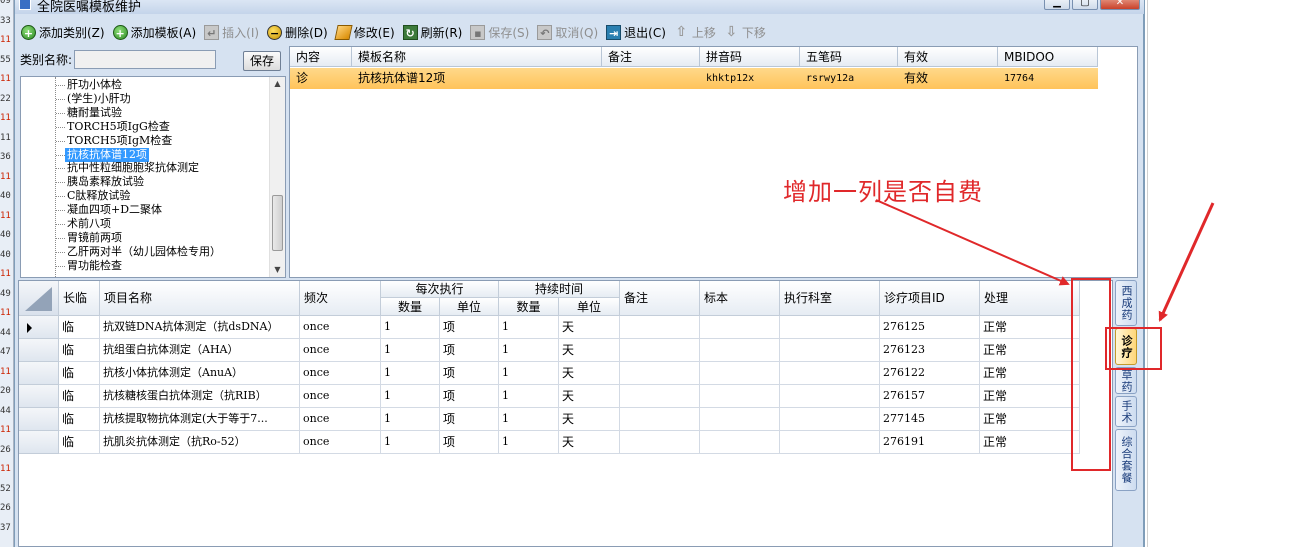 The width and height of the screenshot is (1315, 547). What do you see at coordinates (930, 298) in the screenshot?
I see `column-header-item-id: 诊疗项目ID` at bounding box center [930, 298].